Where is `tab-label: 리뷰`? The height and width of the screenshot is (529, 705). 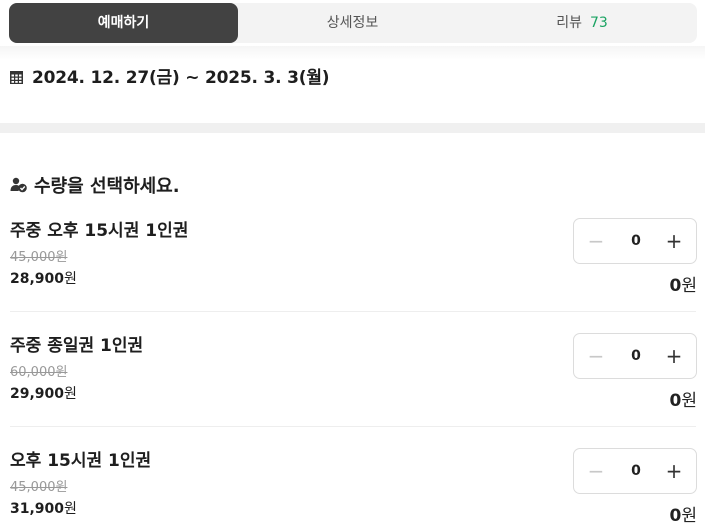 tab-label: 리뷰 is located at coordinates (569, 23).